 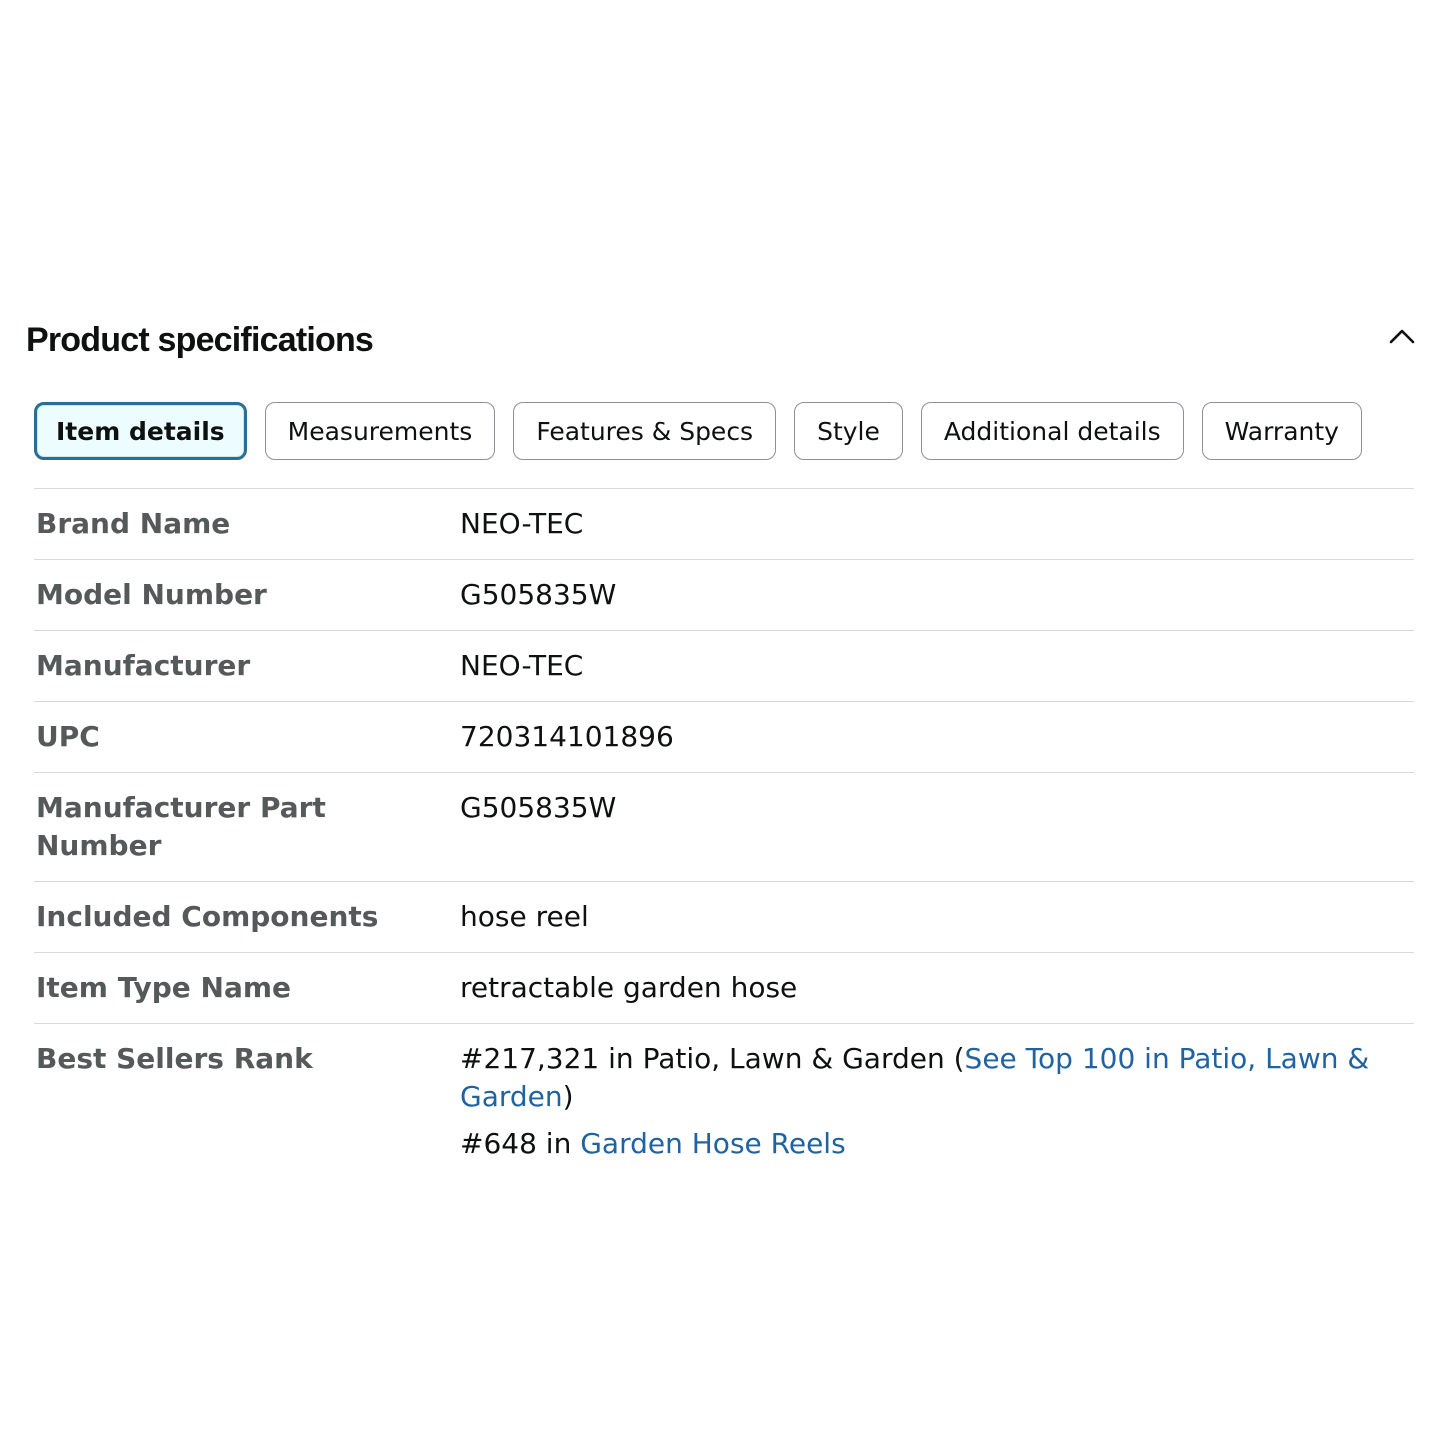 I want to click on spec-row-brand-name: Brand Name NEO-TEC, so click(x=724, y=524).